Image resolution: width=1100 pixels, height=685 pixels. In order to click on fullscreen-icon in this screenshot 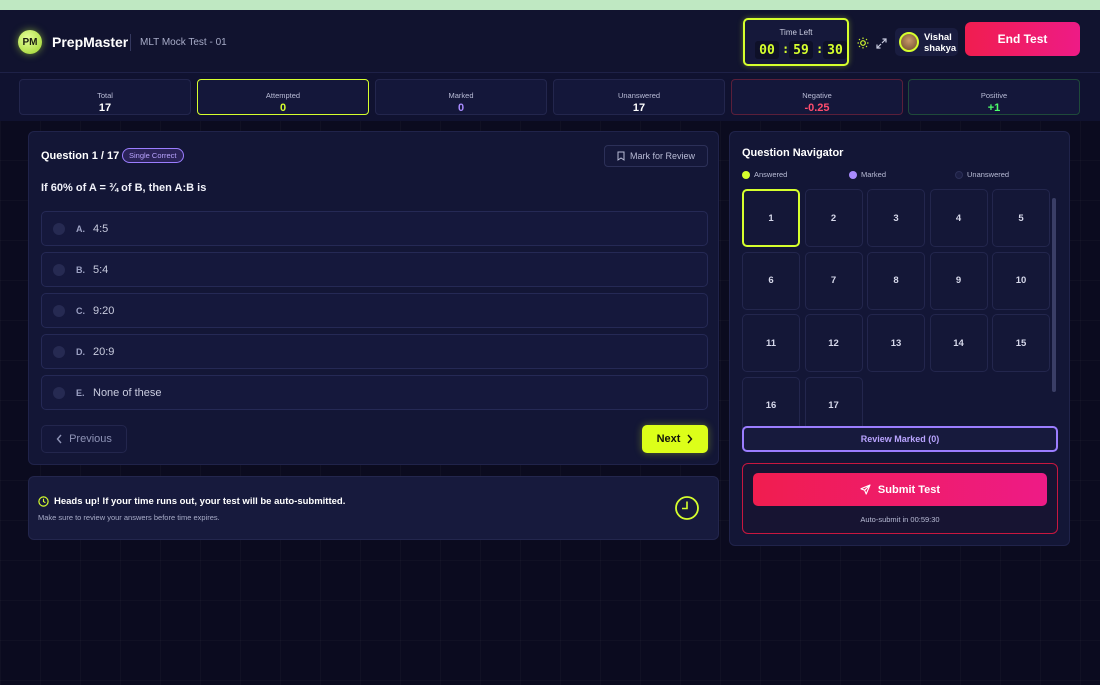, I will do `click(881, 43)`.